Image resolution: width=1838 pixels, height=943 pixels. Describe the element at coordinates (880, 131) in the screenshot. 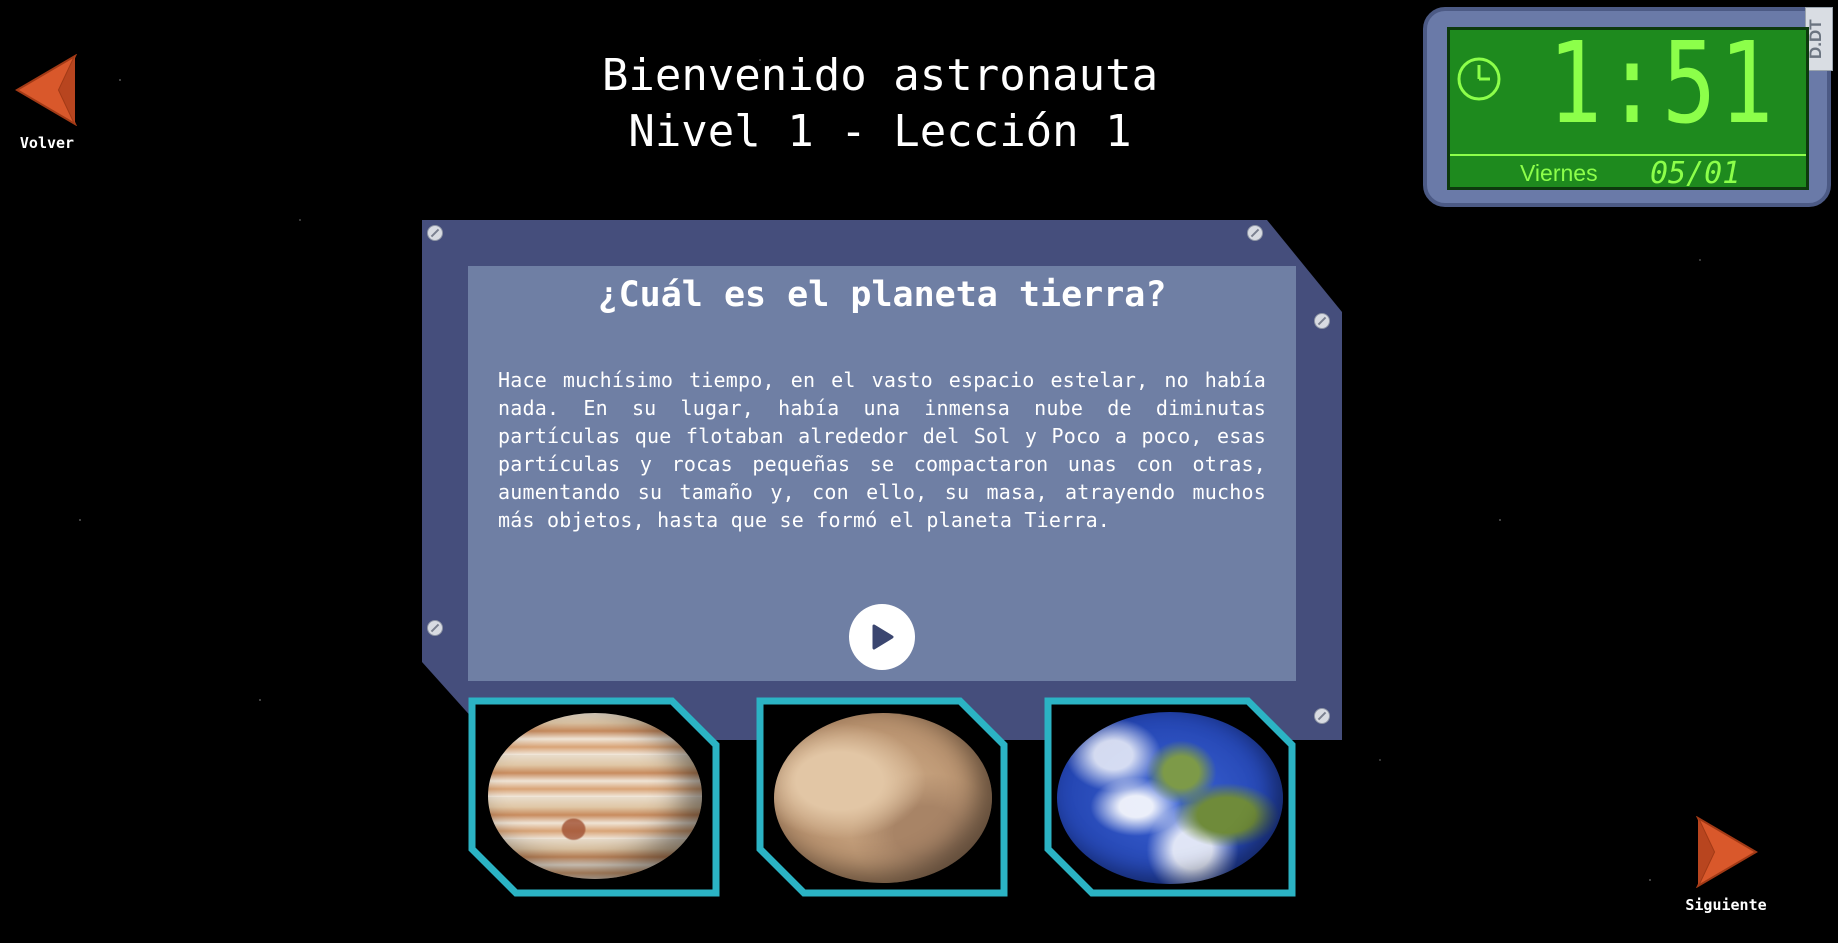

I see `title-level: Nivel 1 - Lección 1` at that location.